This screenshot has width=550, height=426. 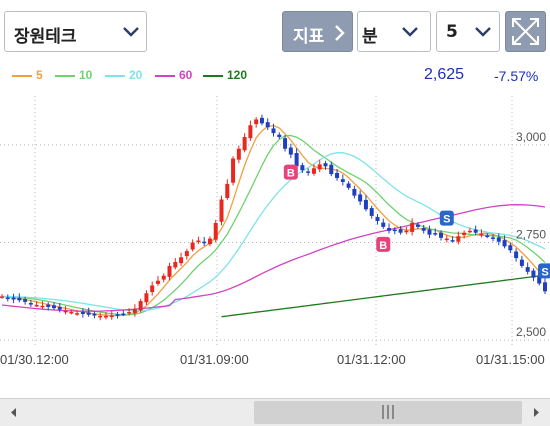 I want to click on fullscreen-button, so click(x=525, y=31).